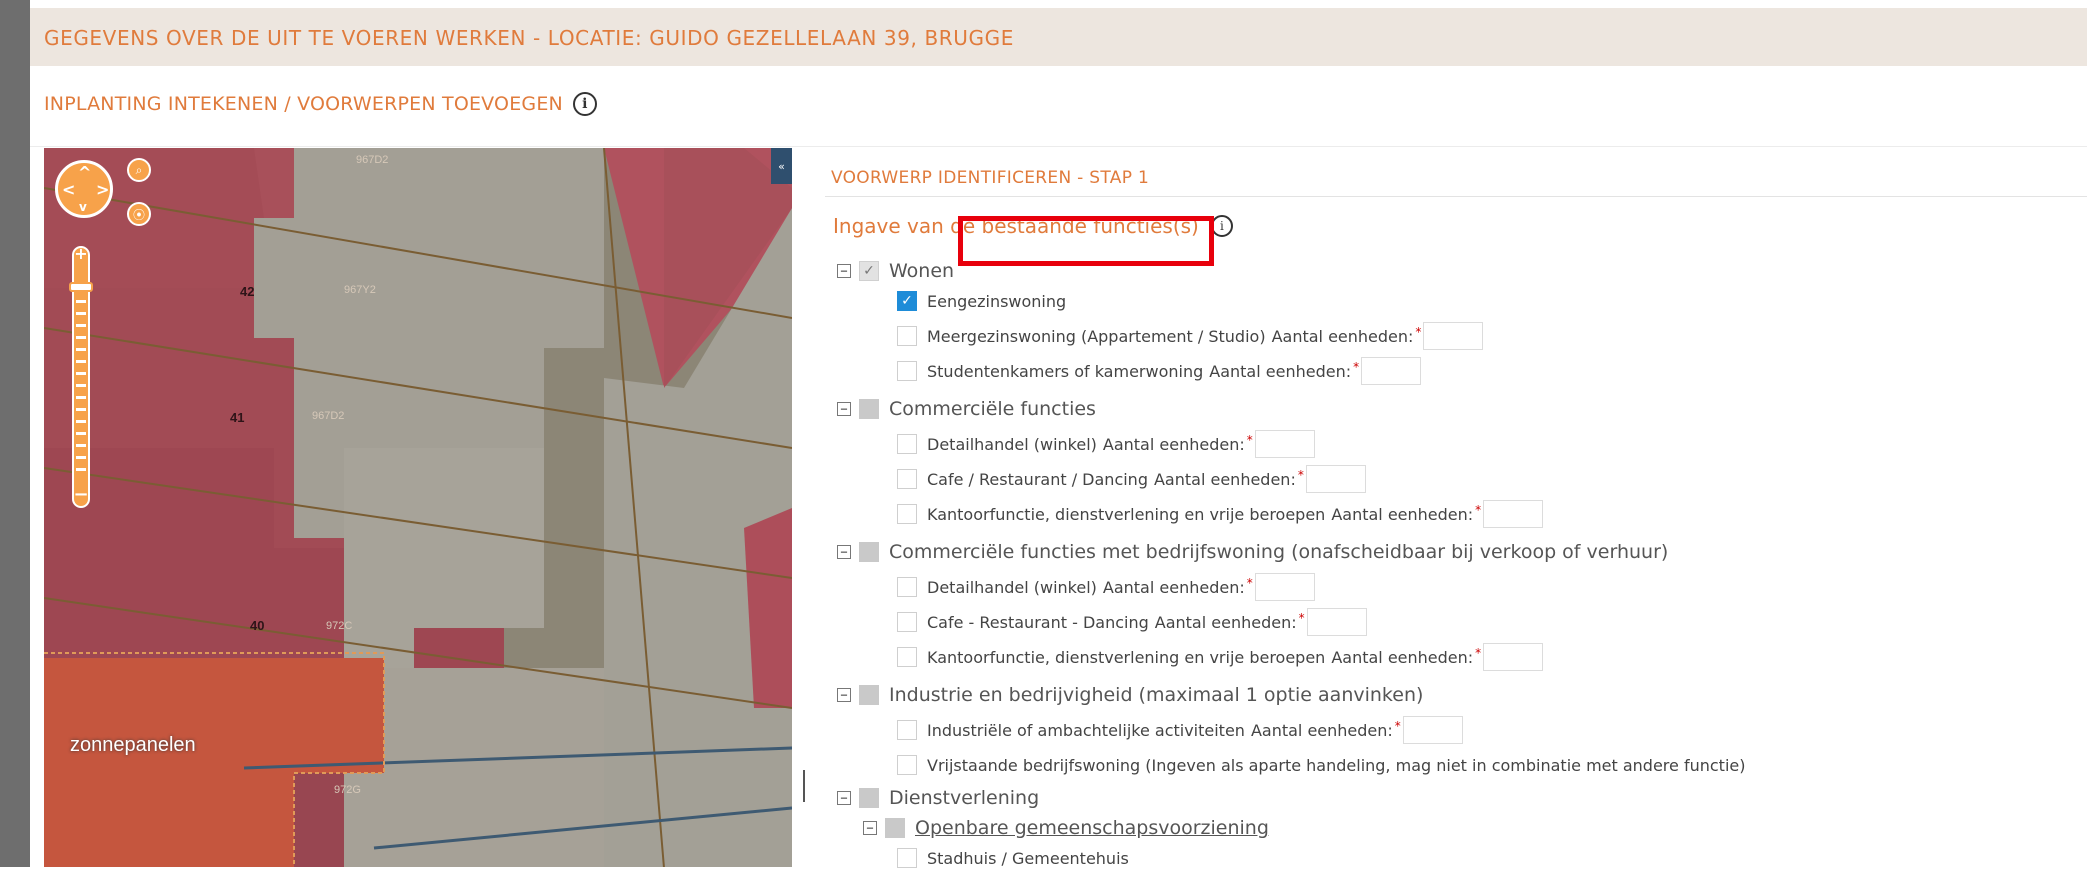 The width and height of the screenshot is (2087, 871). What do you see at coordinates (1038, 622) in the screenshot?
I see `item-label: Cafe - Restaurant - Dancing` at bounding box center [1038, 622].